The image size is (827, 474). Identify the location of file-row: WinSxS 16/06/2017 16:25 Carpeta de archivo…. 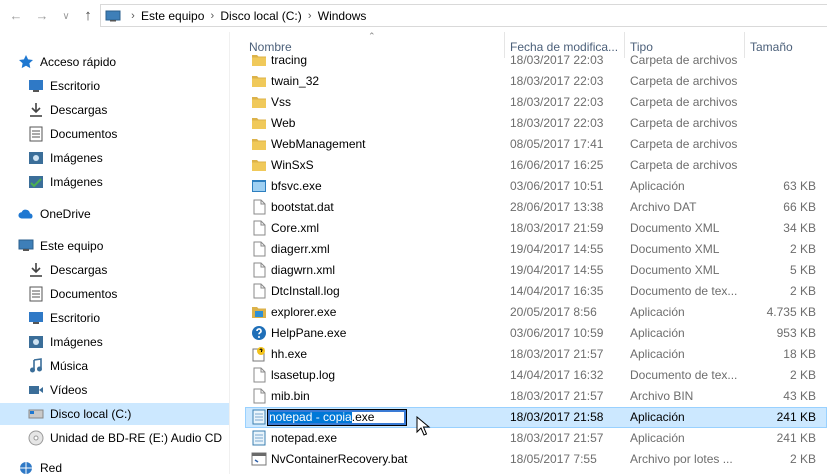
(536, 165).